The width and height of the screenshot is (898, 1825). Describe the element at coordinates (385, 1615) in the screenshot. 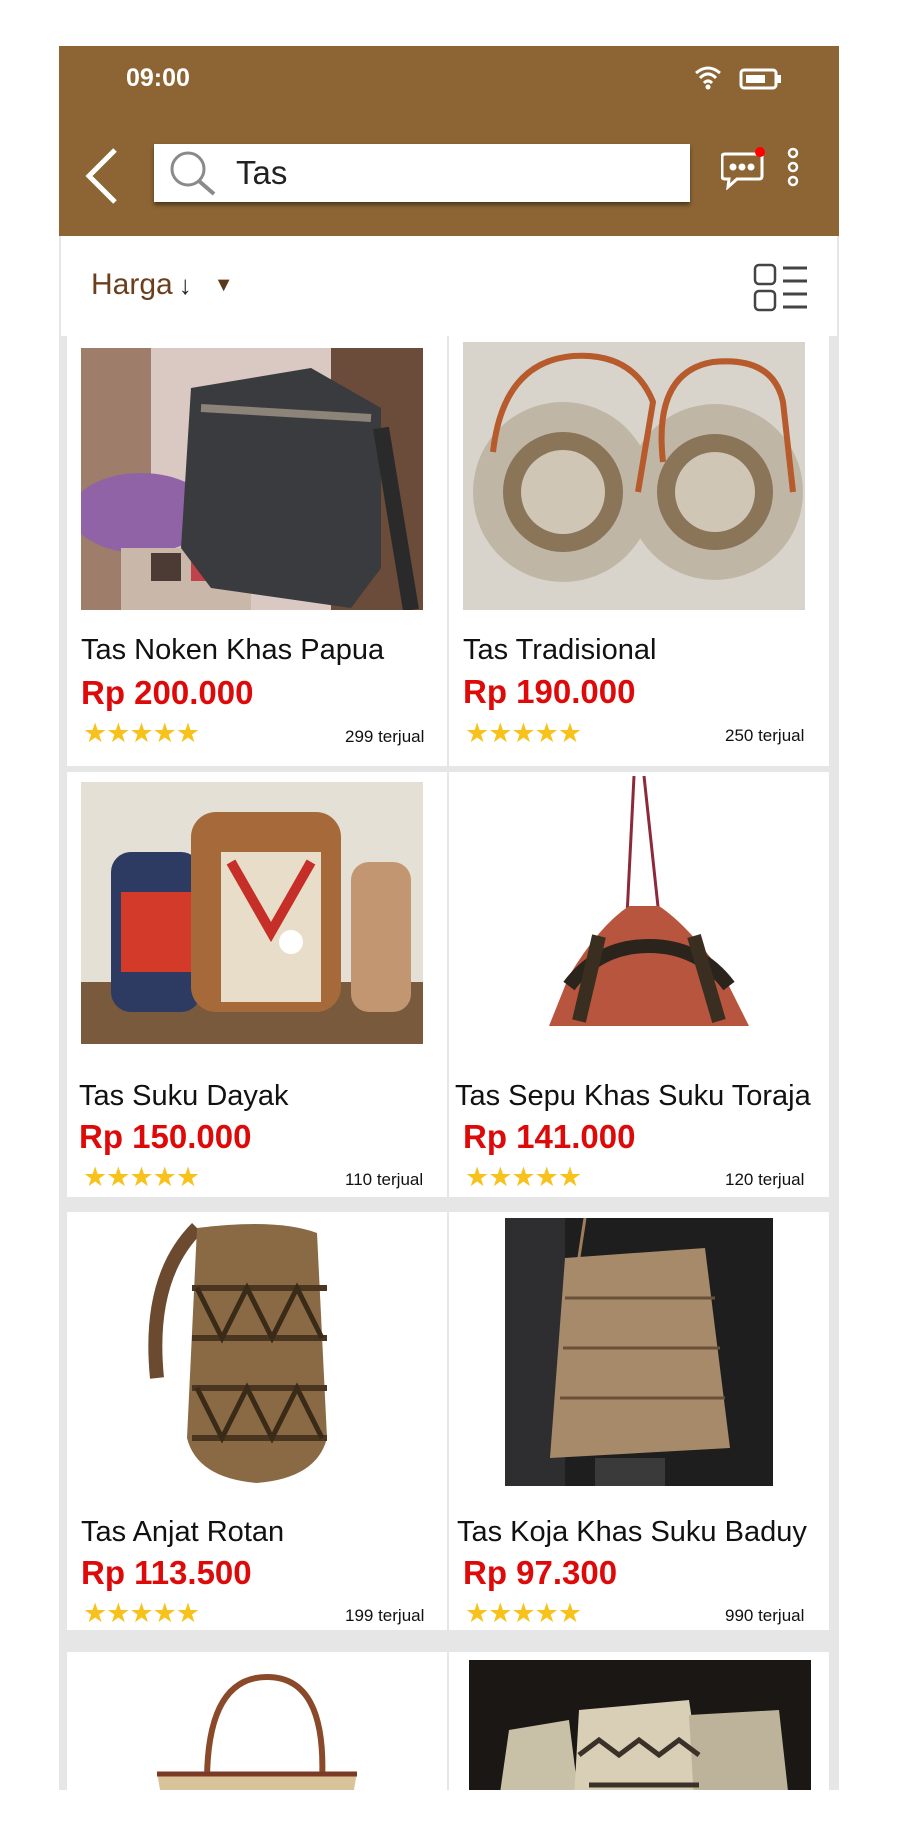

I see `sold-count: 199 terjual` at that location.